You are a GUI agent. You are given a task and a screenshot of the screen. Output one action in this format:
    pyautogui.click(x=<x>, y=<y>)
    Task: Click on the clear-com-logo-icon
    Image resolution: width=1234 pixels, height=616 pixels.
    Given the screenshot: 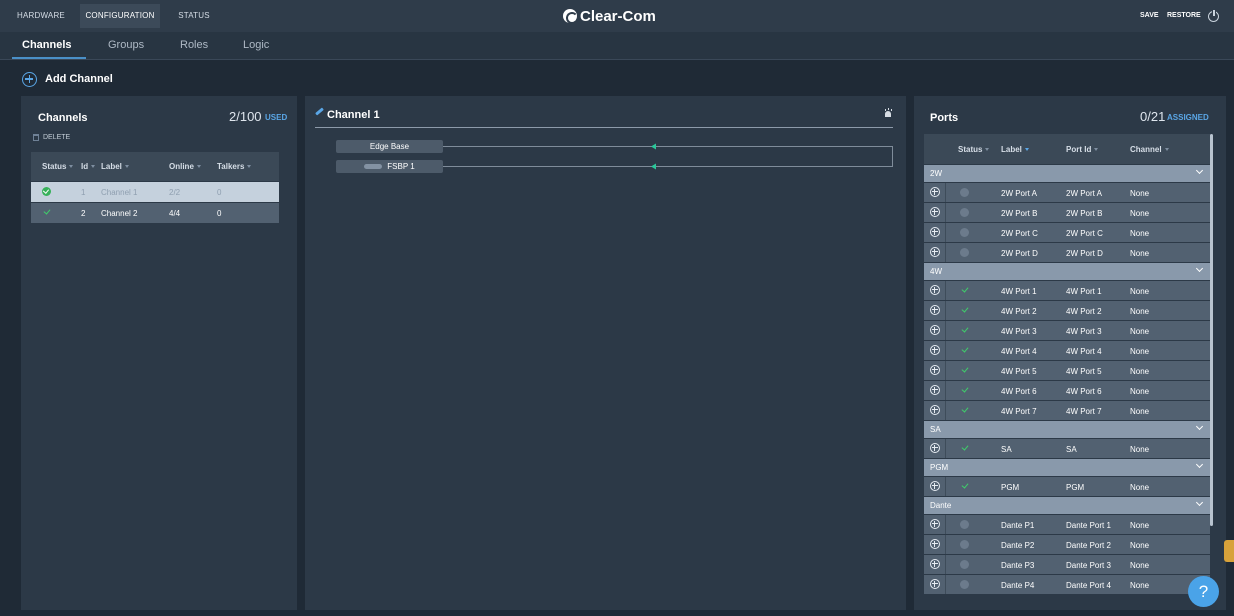 What is the action you would take?
    pyautogui.click(x=570, y=16)
    